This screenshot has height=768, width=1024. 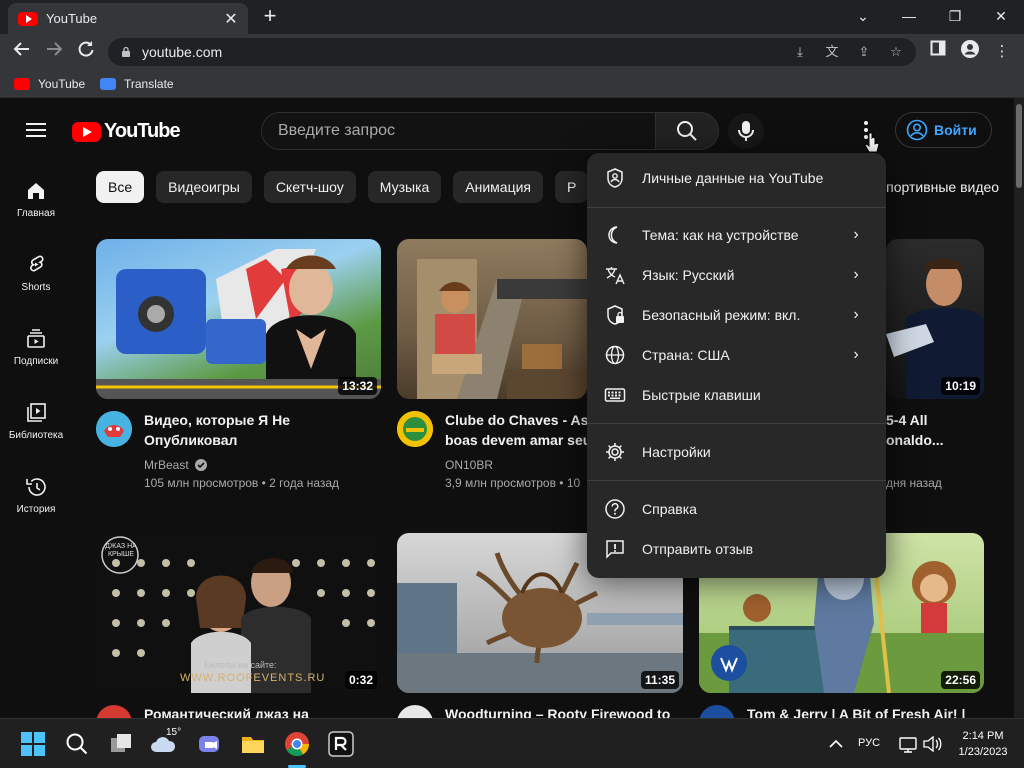 I want to click on search-button, so click(x=687, y=131).